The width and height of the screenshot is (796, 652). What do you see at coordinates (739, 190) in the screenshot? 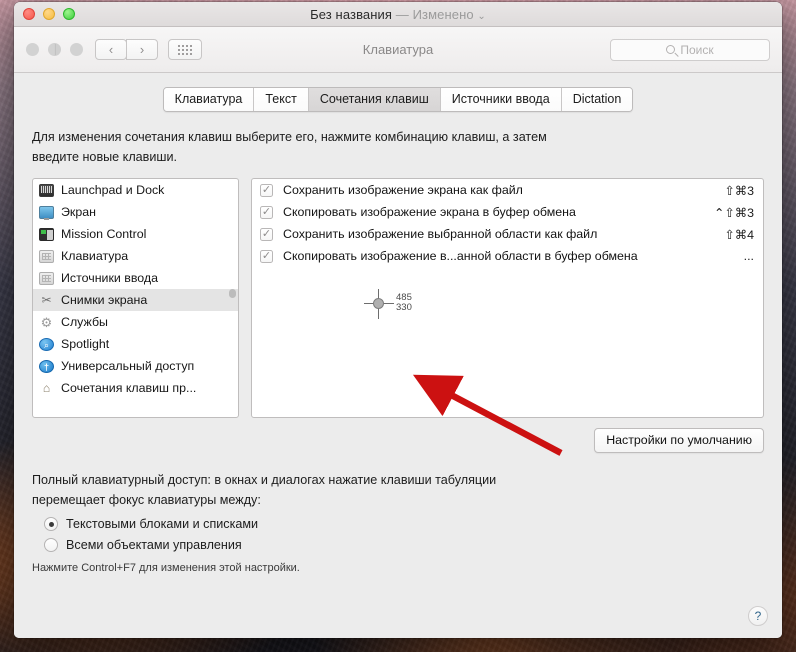
I see `shortcut-keys: ⇧⌘3` at bounding box center [739, 190].